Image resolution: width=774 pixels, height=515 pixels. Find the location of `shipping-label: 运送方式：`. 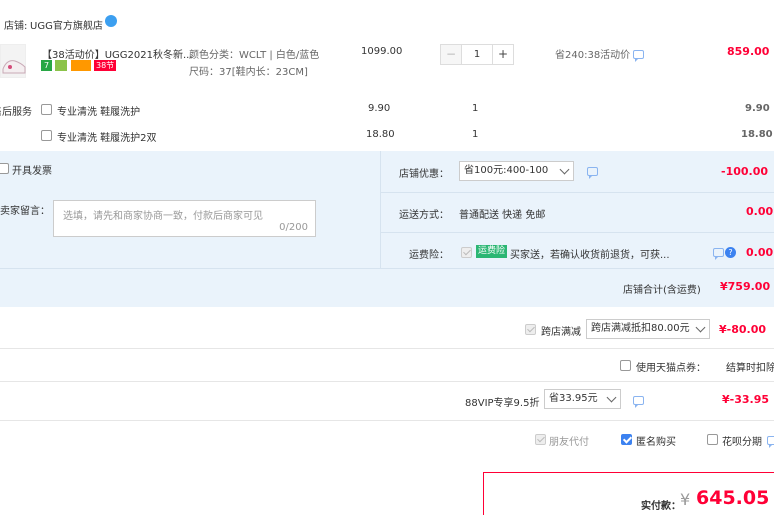

shipping-label: 运送方式： is located at coordinates (424, 215).